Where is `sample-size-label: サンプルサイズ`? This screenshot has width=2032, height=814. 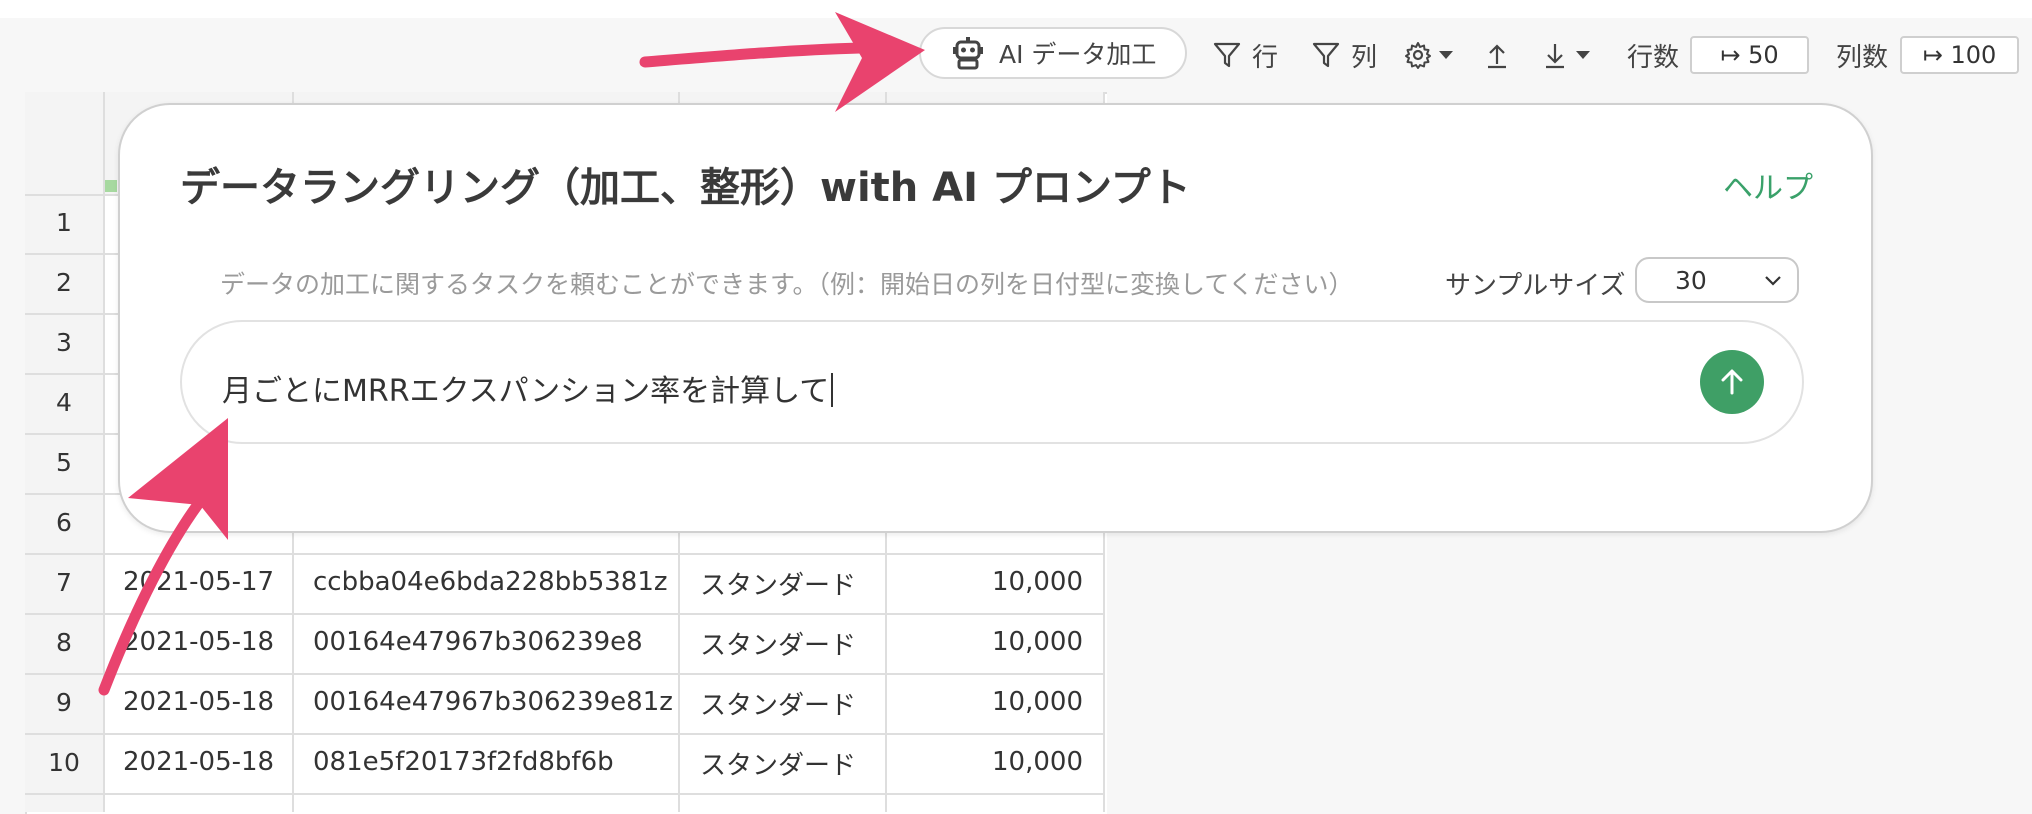 sample-size-label: サンプルサイズ is located at coordinates (1535, 286).